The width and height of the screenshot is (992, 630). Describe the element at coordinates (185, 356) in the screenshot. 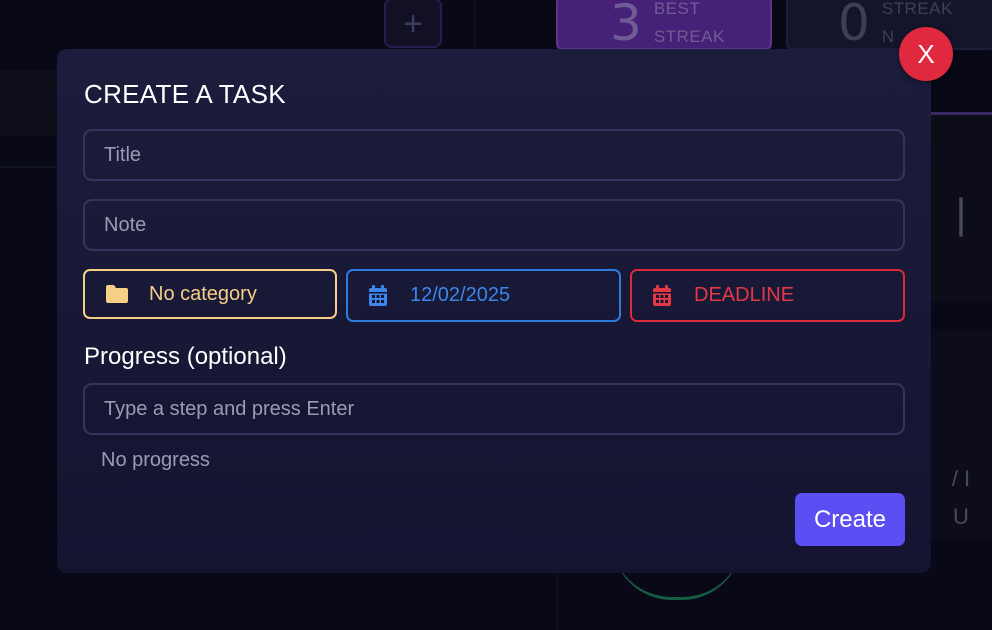

I see `progress-heading: Progress (optional)` at that location.